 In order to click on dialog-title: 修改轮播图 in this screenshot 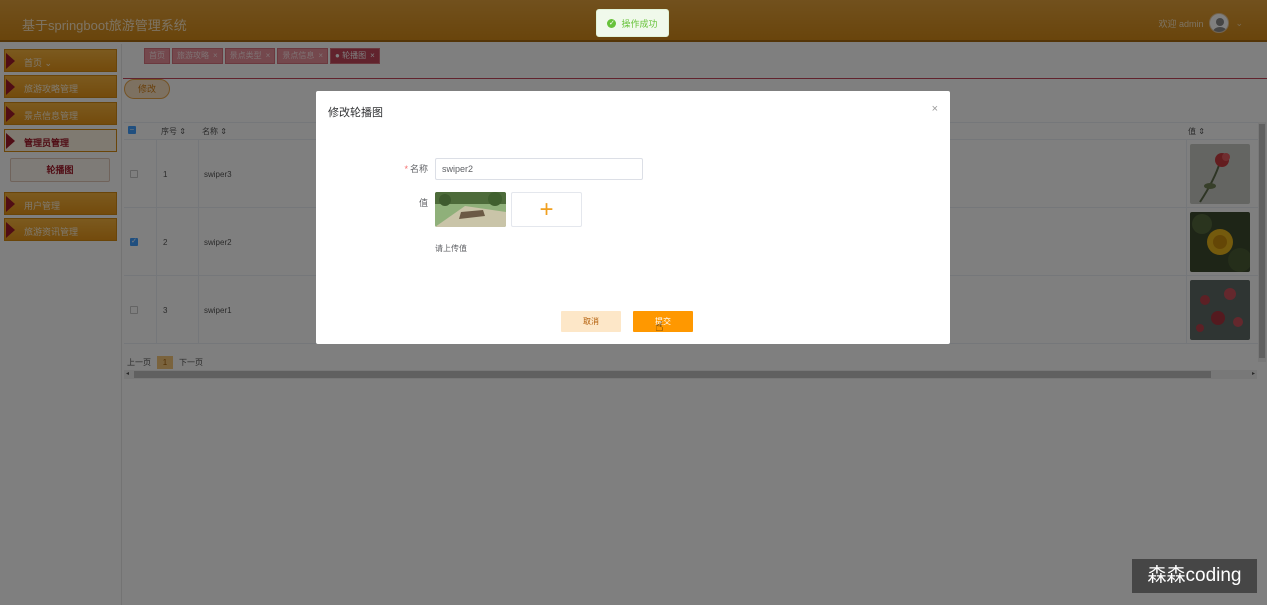, I will do `click(355, 113)`.